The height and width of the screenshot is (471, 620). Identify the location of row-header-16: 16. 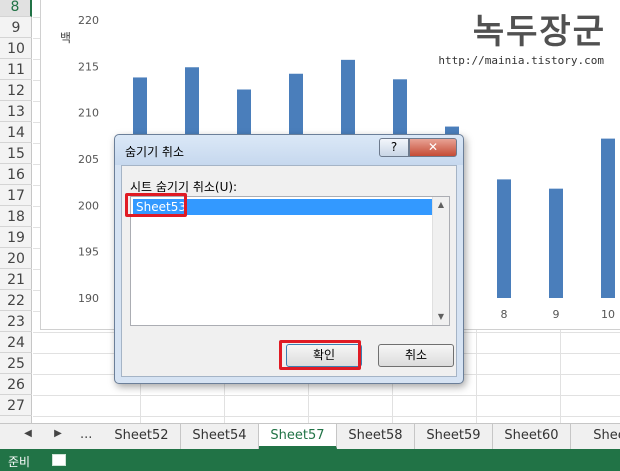
(16, 175).